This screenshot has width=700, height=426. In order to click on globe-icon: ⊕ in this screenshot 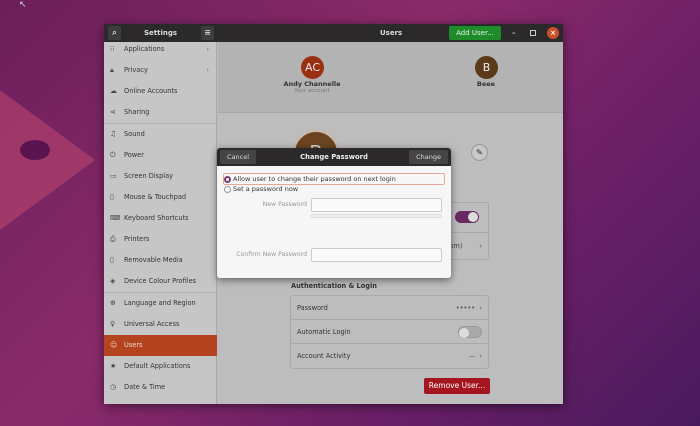, I will do `click(113, 303)`.